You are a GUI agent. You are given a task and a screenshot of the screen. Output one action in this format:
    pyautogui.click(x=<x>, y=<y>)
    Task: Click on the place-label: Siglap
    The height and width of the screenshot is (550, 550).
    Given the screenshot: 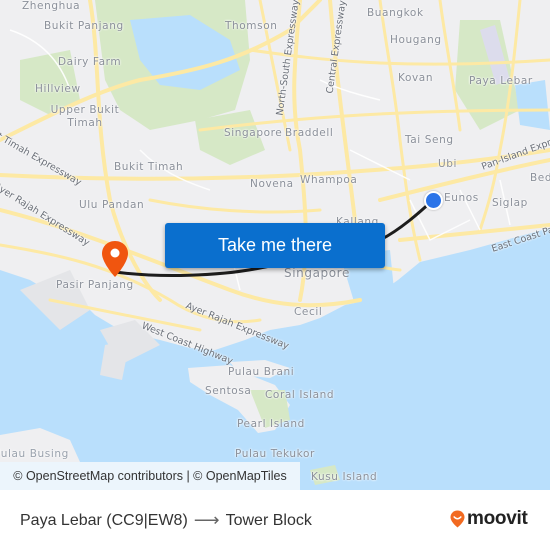 What is the action you would take?
    pyautogui.click(x=510, y=203)
    